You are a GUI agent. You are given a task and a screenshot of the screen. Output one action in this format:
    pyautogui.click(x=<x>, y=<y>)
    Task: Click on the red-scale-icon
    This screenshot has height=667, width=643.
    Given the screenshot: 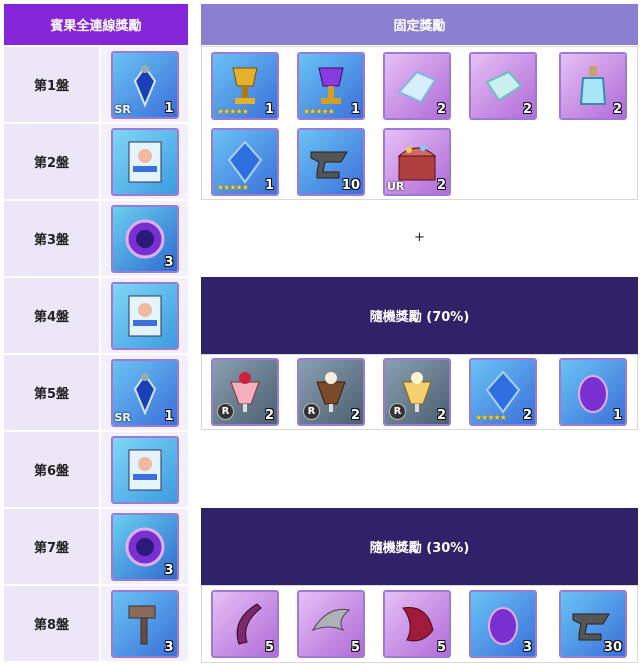 What is the action you would take?
    pyautogui.click(x=418, y=624)
    